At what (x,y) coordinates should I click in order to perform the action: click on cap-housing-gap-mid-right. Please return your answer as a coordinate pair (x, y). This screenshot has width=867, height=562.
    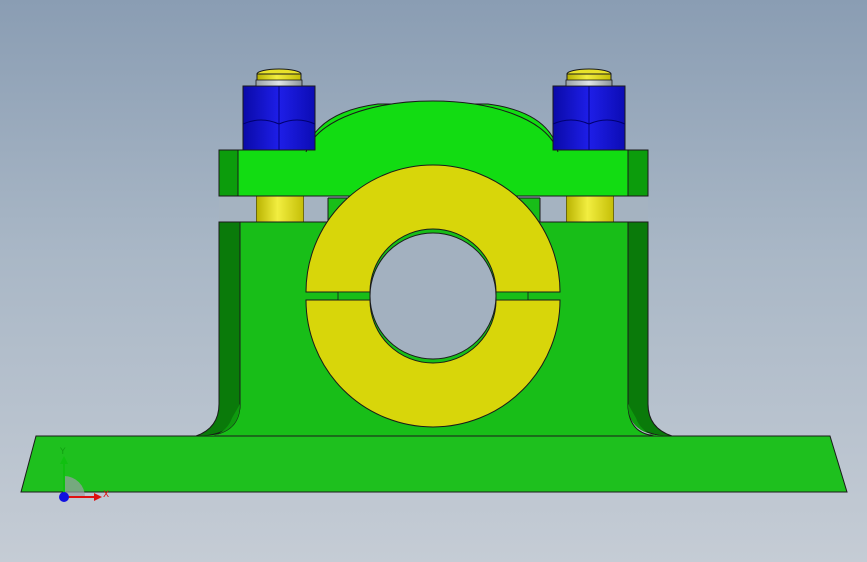
    Looking at the image, I should click on (553, 209).